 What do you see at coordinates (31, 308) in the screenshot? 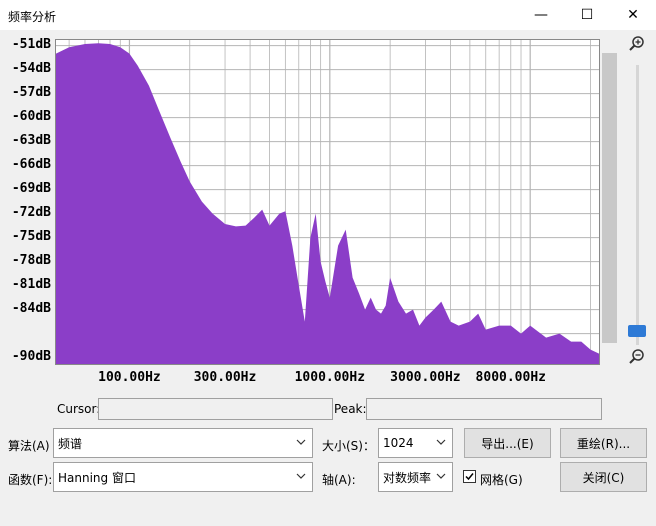
I see `y-tick-label: -84dB` at bounding box center [31, 308].